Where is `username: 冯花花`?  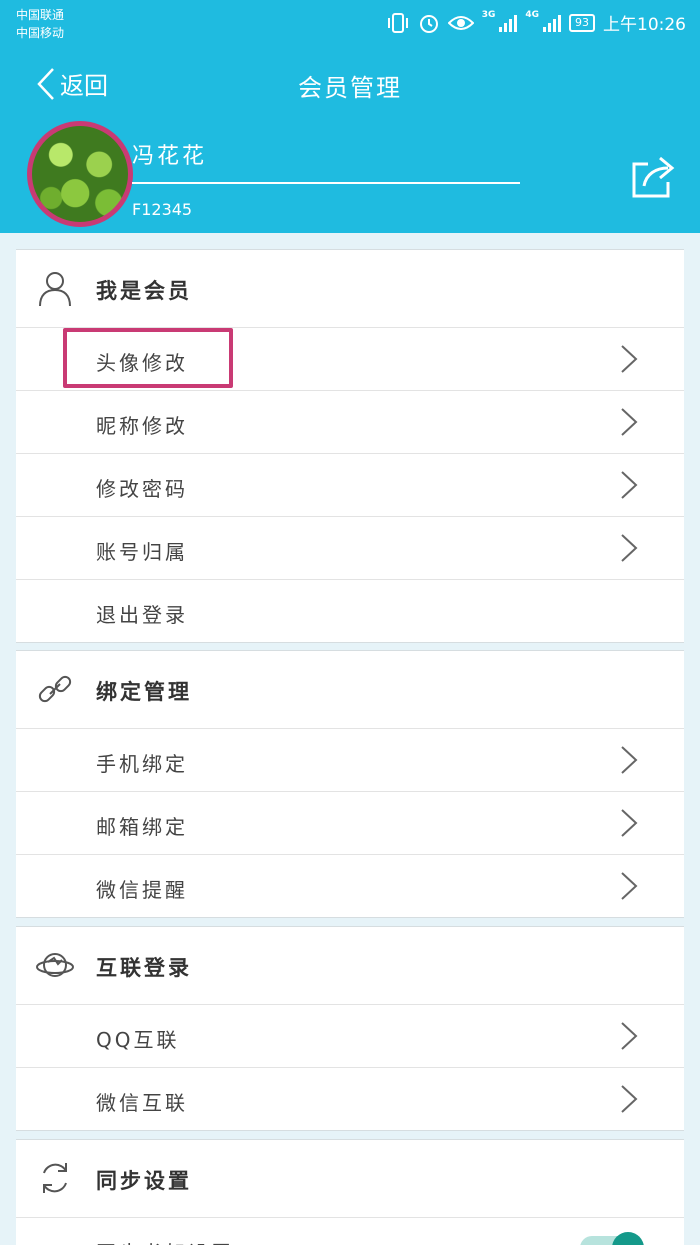 username: 冯花花 is located at coordinates (170, 156).